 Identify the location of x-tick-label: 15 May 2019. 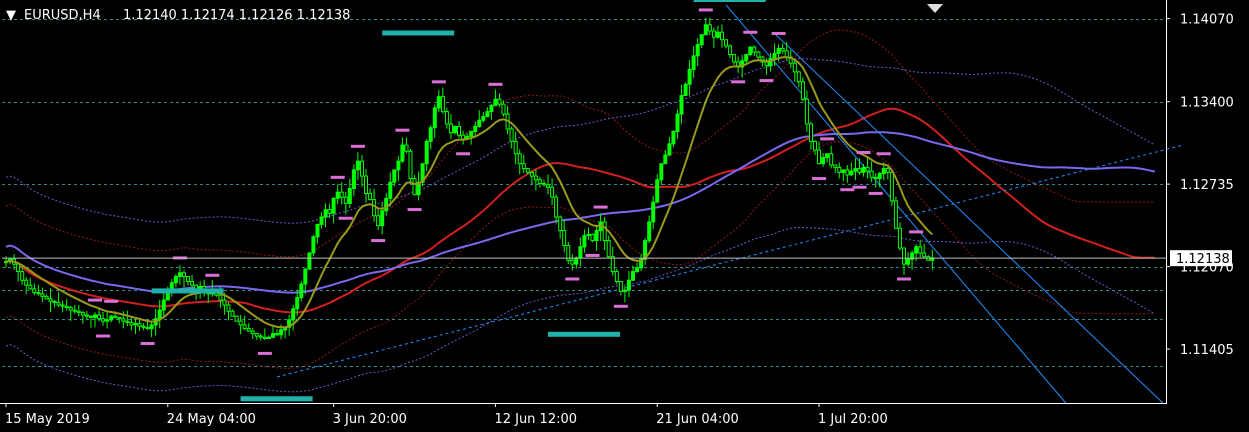
(47, 419).